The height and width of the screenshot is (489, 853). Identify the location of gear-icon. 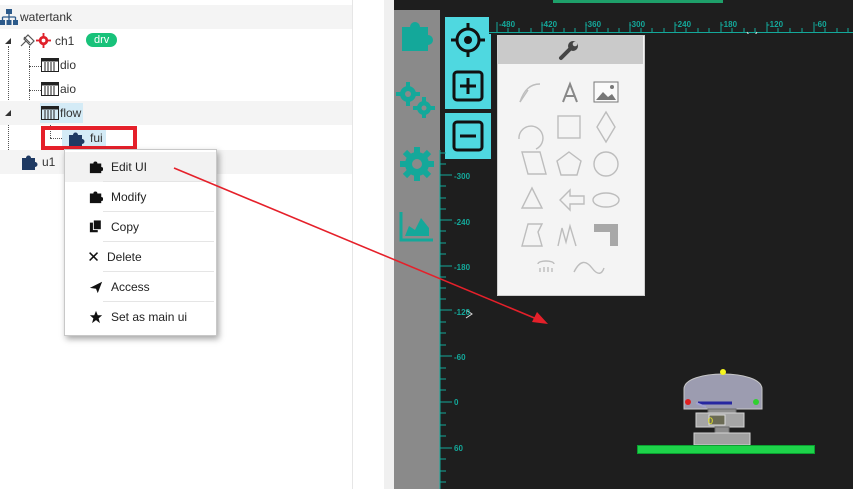
(43, 40).